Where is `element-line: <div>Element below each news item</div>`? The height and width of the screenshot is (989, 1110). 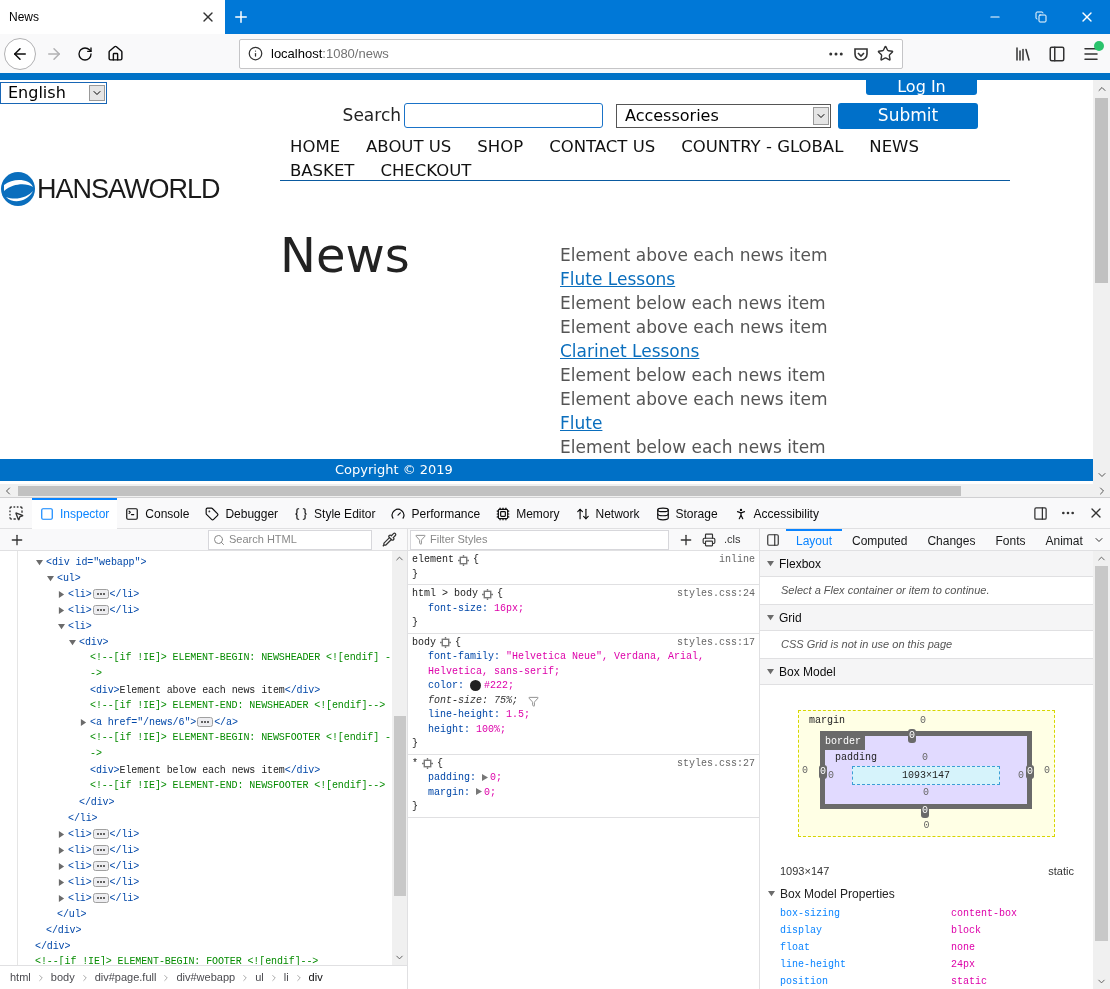 element-line: <div>Element below each news item</div> is located at coordinates (205, 770).